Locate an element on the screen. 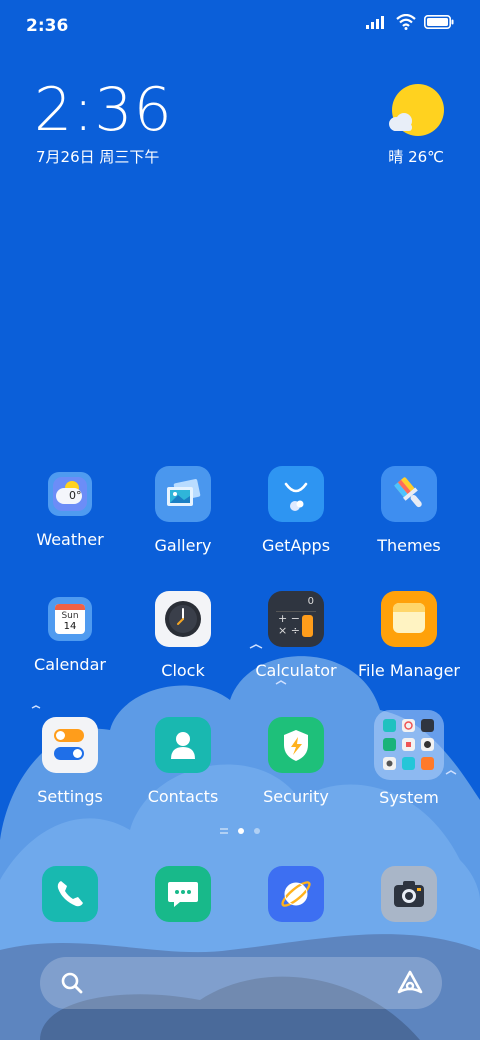 The image size is (480, 1040). status-bar: 2:36 is located at coordinates (240, 25).